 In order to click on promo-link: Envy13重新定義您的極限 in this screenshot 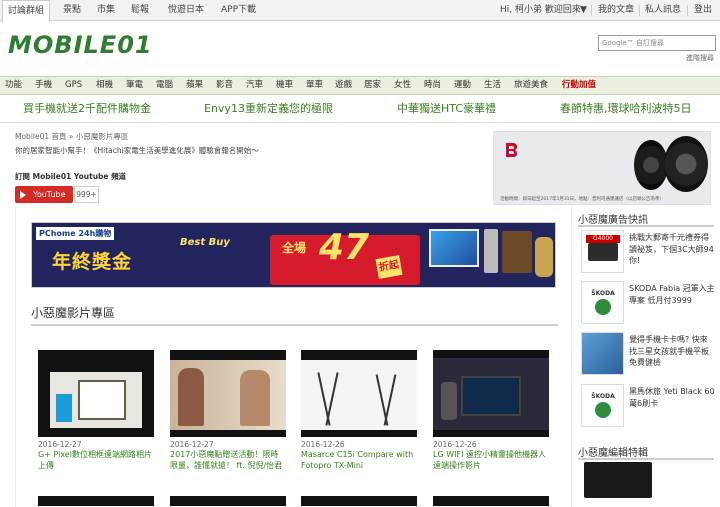, I will do `click(268, 109)`.